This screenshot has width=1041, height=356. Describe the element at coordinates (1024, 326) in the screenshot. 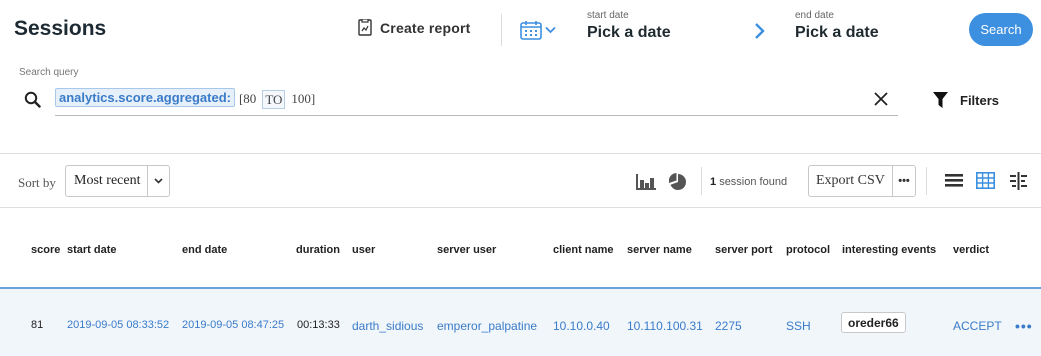

I see `row-more-button: •••` at that location.